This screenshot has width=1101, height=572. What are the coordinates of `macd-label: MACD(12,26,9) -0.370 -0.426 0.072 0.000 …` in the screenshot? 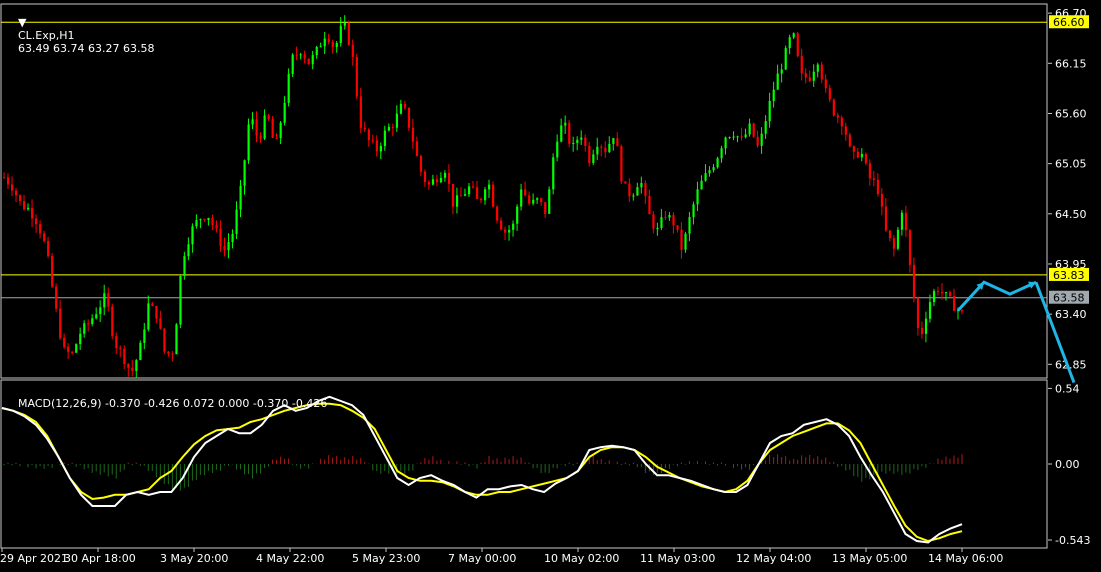 It's located at (173, 403).